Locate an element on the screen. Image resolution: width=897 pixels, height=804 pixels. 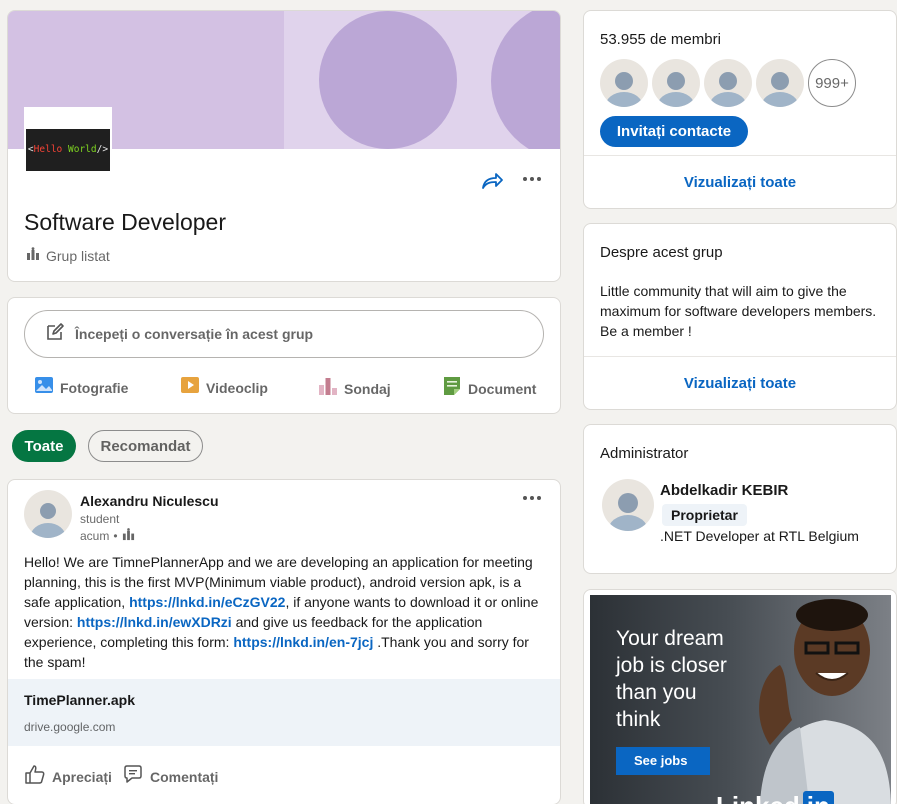
comment-button: Comentați is located at coordinates (170, 776).